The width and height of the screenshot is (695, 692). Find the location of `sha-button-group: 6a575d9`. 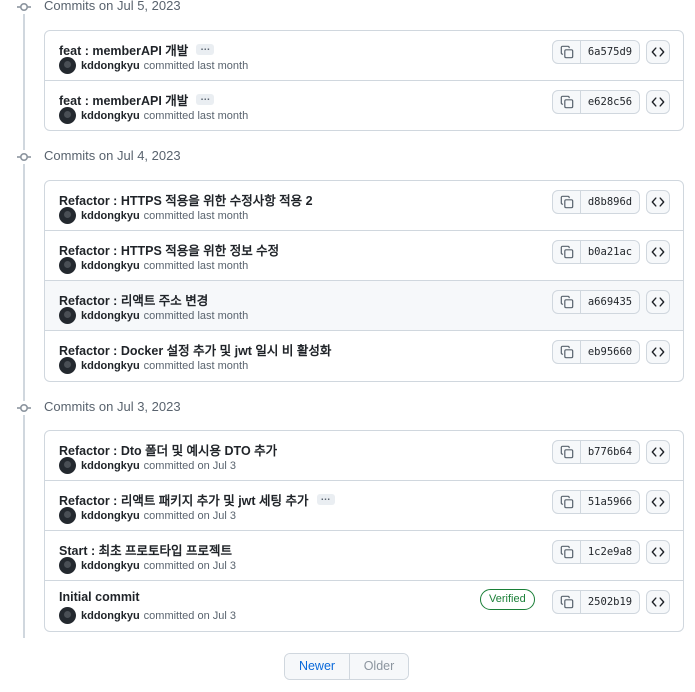

sha-button-group: 6a575d9 is located at coordinates (596, 52).